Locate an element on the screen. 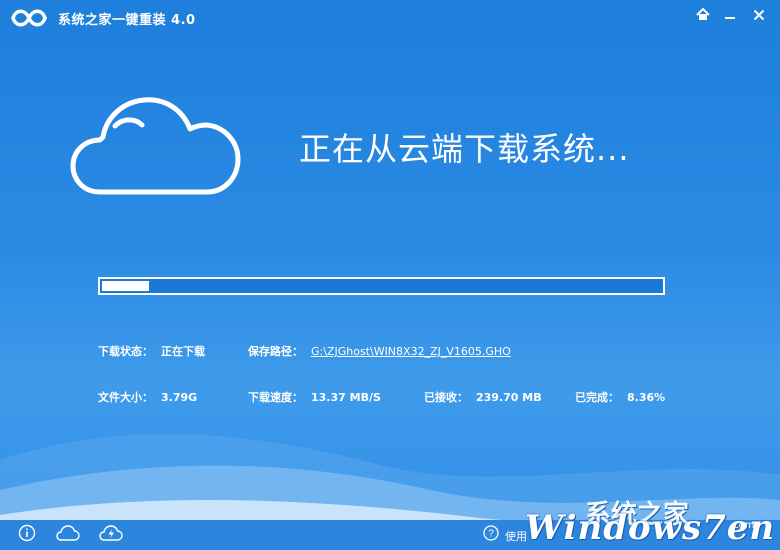  received-info: 已接收： 239.70 MB is located at coordinates (483, 397).